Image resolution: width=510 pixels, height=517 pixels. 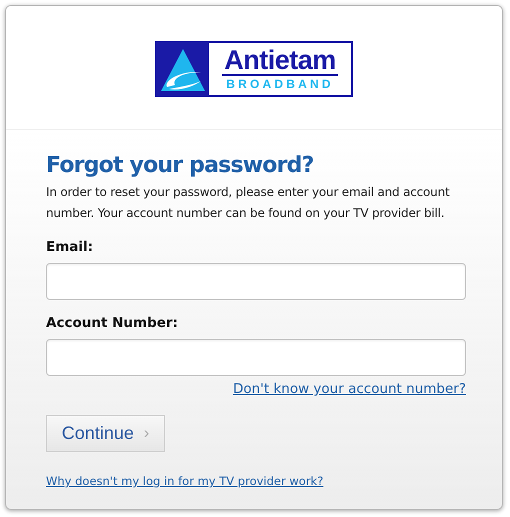 What do you see at coordinates (280, 84) in the screenshot?
I see `logo-tagline: BROADBAND` at bounding box center [280, 84].